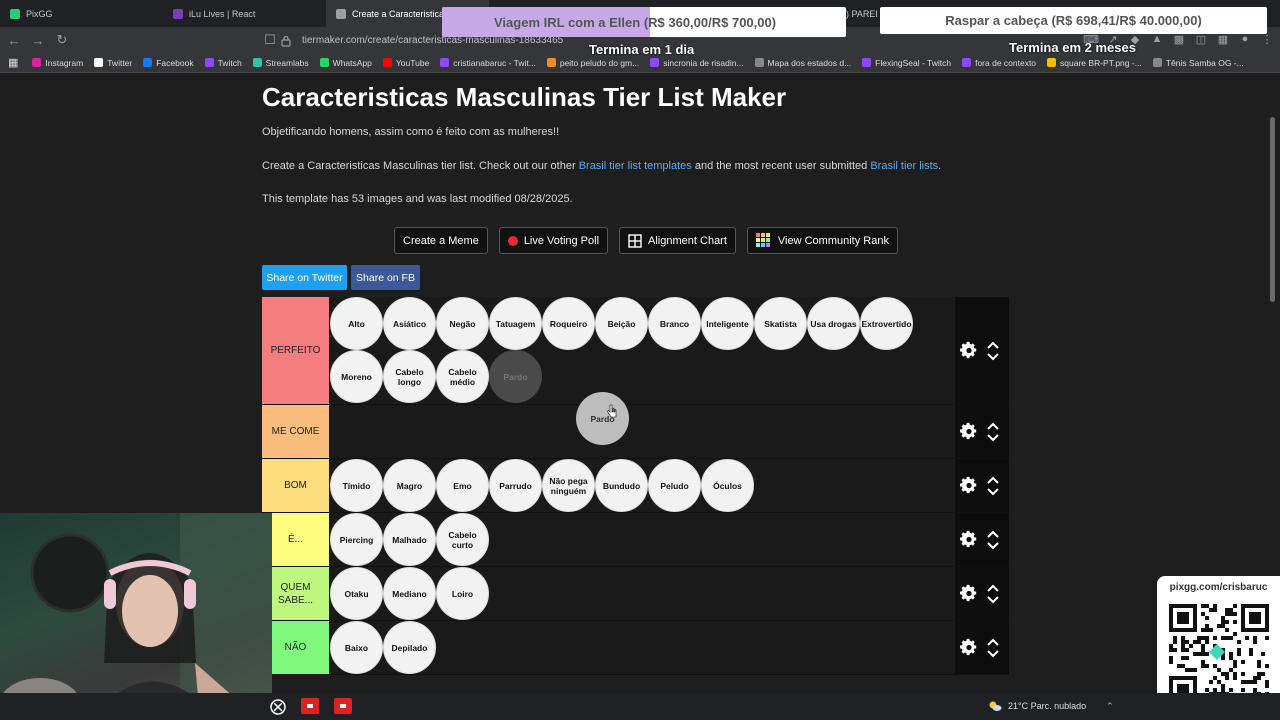 The image size is (1280, 720). What do you see at coordinates (57, 63) in the screenshot?
I see `bookmark-item: Instagram` at bounding box center [57, 63].